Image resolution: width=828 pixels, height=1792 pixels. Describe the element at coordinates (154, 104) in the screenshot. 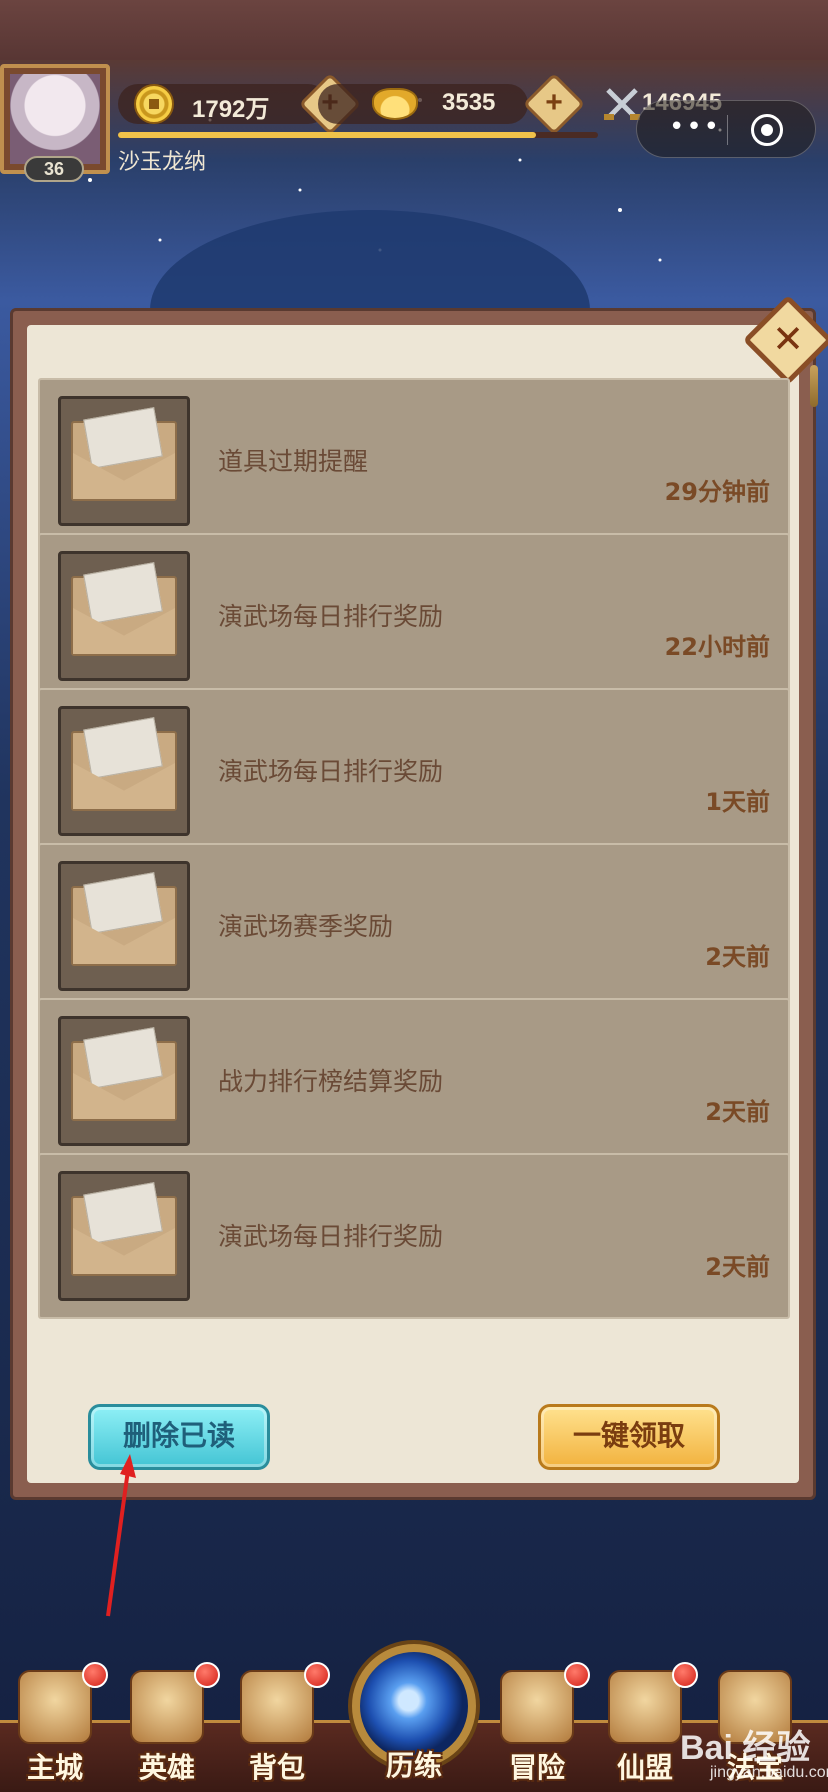

I see `coin-icon` at that location.